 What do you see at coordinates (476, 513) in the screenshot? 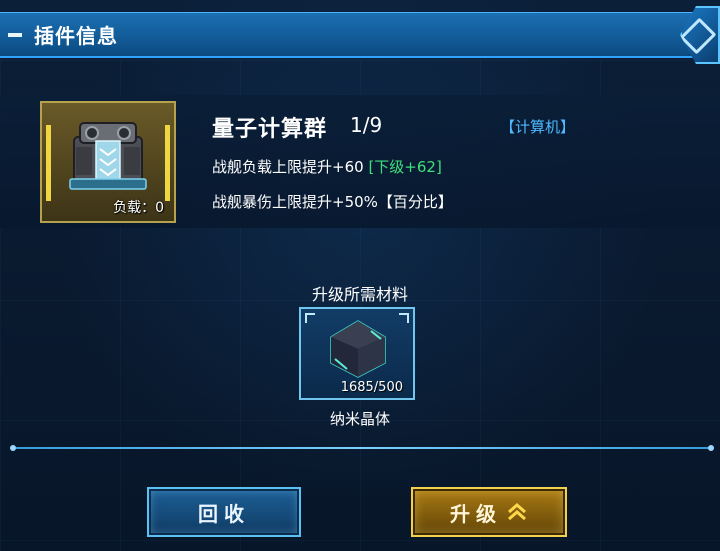
I see `upgrade-button-label: 升级` at bounding box center [476, 513].